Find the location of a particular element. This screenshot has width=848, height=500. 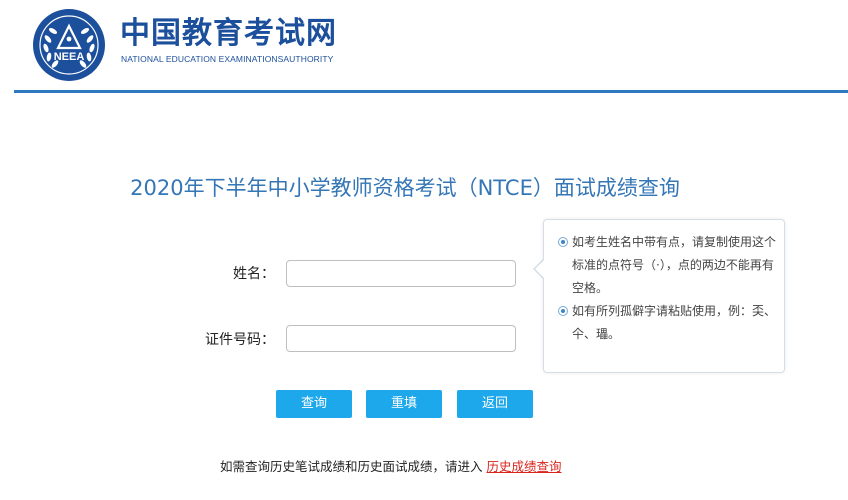

name-input is located at coordinates (401, 273).